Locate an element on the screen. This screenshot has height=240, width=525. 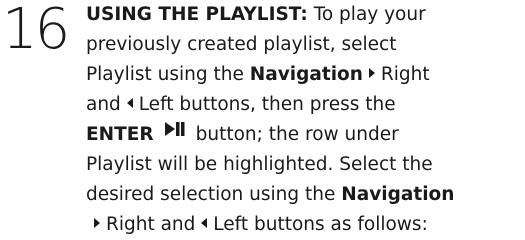
instruction-line-1: USING THE PLAYLIST: To play your is located at coordinates (304, 15).